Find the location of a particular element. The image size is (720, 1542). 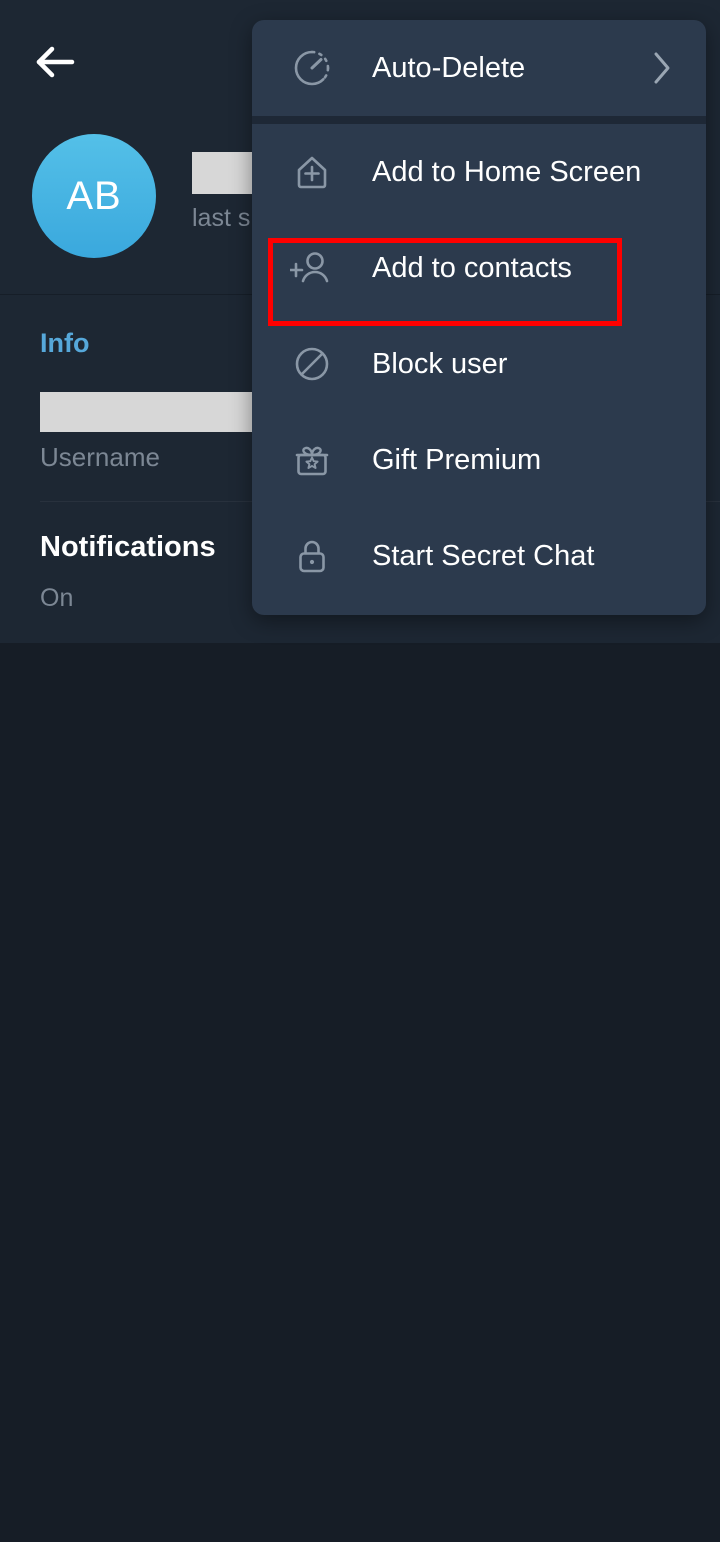

avatar-initials: AB is located at coordinates (94, 195).